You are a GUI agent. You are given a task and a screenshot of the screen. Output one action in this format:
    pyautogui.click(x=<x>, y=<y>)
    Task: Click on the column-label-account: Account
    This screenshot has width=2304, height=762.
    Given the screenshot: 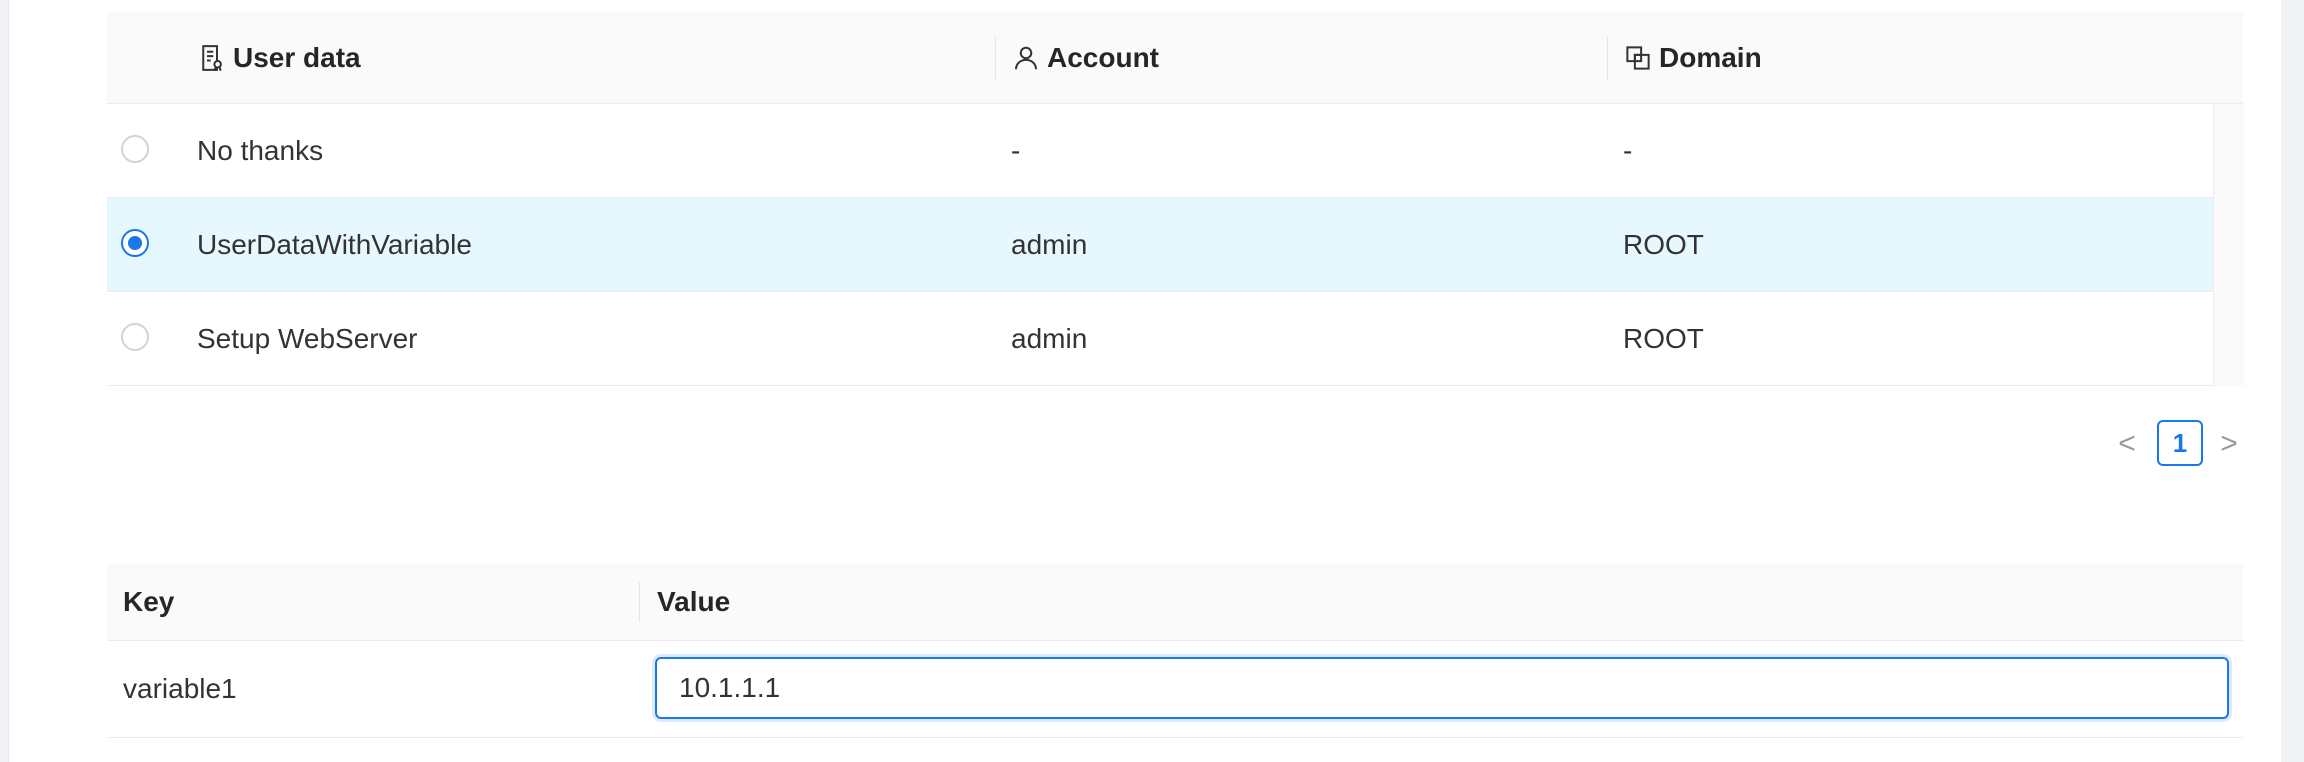 What is the action you would take?
    pyautogui.click(x=1103, y=57)
    